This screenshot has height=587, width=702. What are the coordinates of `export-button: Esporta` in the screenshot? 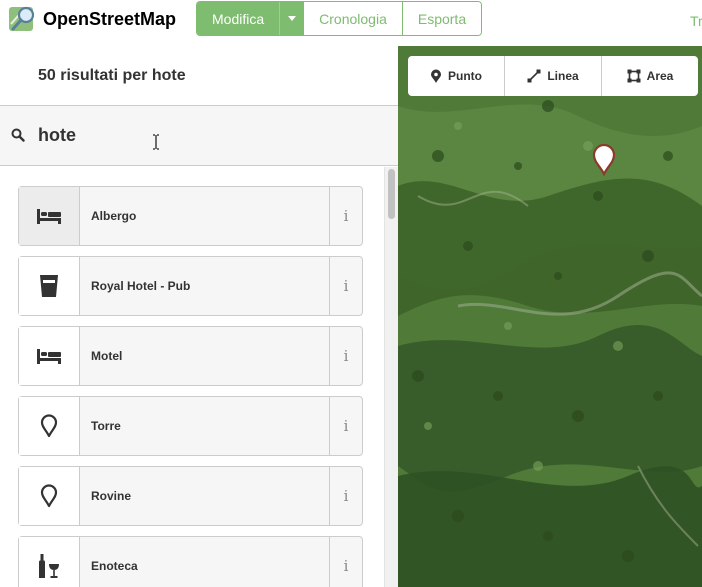 It's located at (441, 18).